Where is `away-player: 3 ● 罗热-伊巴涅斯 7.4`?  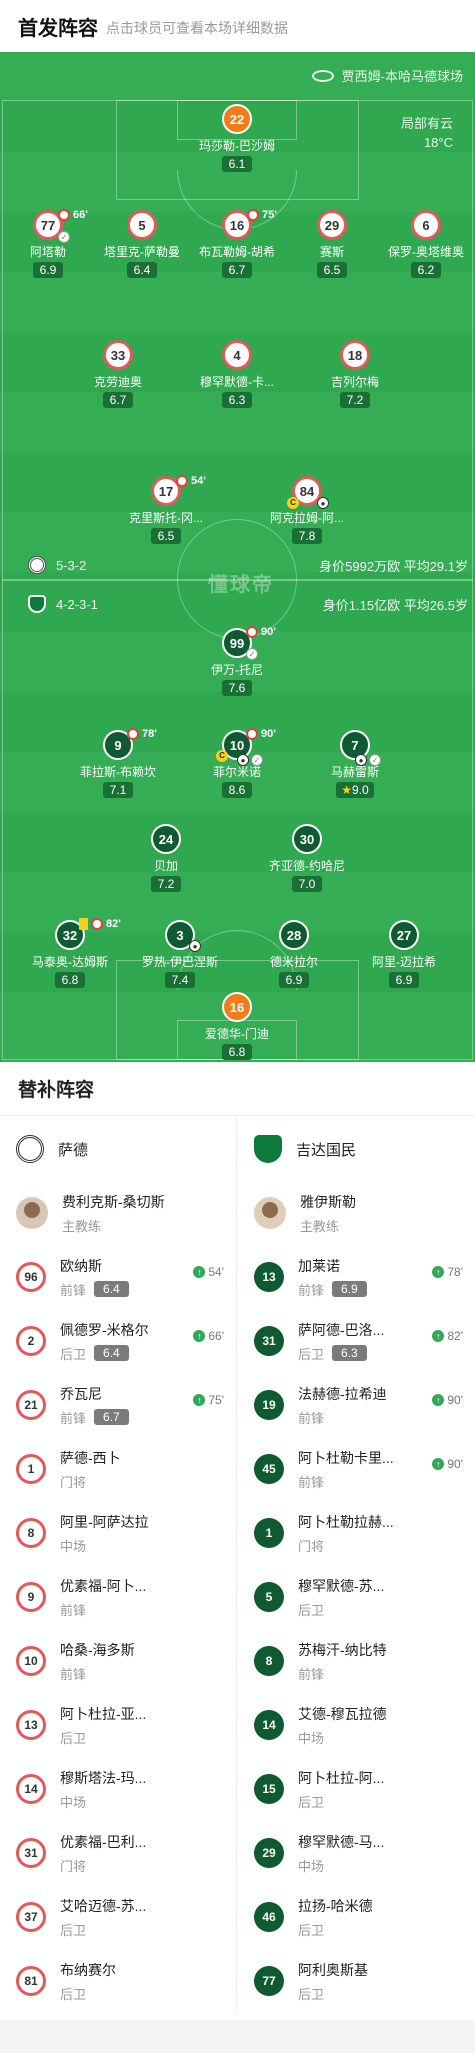 away-player: 3 ● 罗热-伊巴涅斯 7.4 is located at coordinates (180, 954).